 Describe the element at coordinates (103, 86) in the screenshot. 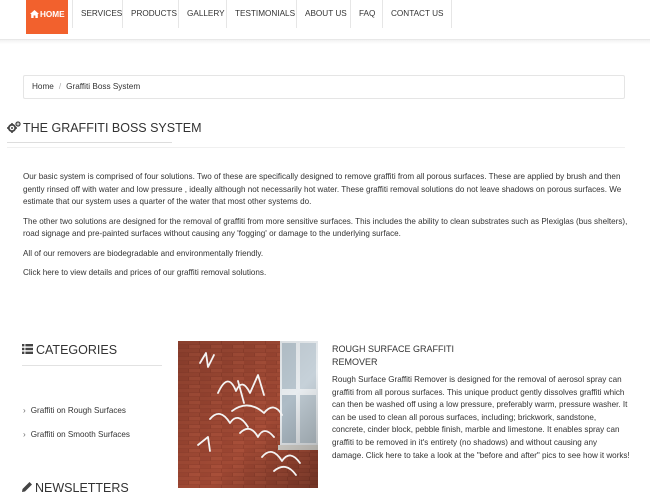

I see `breadcrumb-current: Graffiti Boss System` at that location.